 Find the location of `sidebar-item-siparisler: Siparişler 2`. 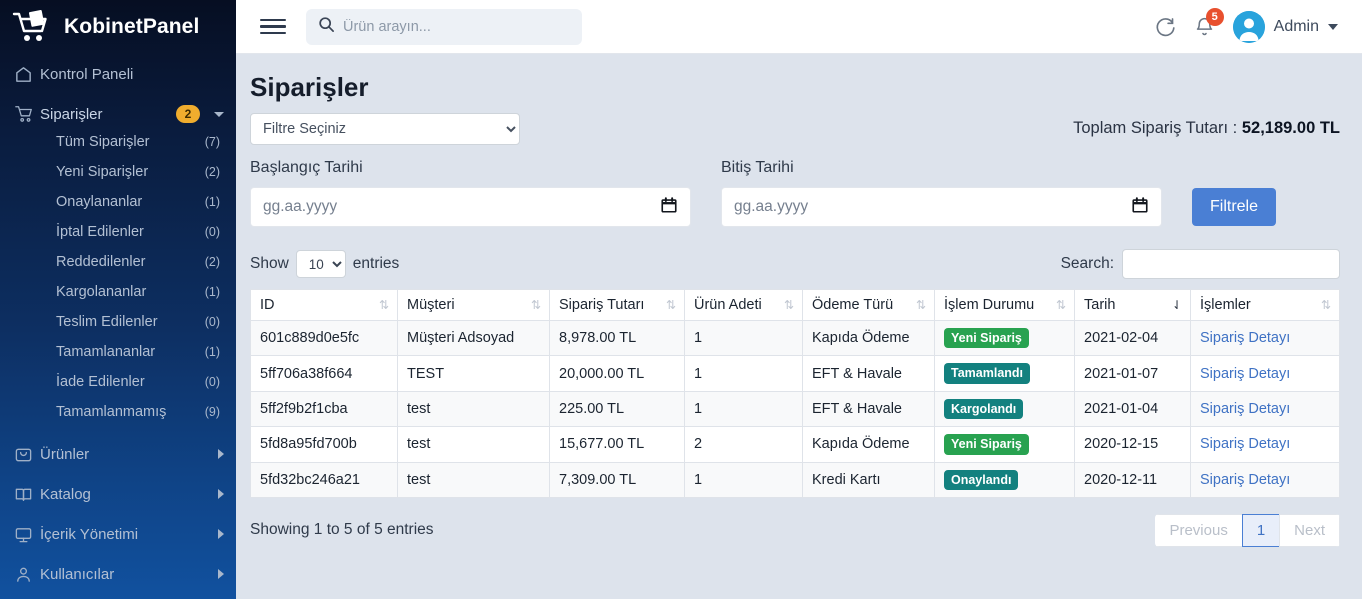

sidebar-item-siparisler: Siparişler 2 is located at coordinates (118, 114).